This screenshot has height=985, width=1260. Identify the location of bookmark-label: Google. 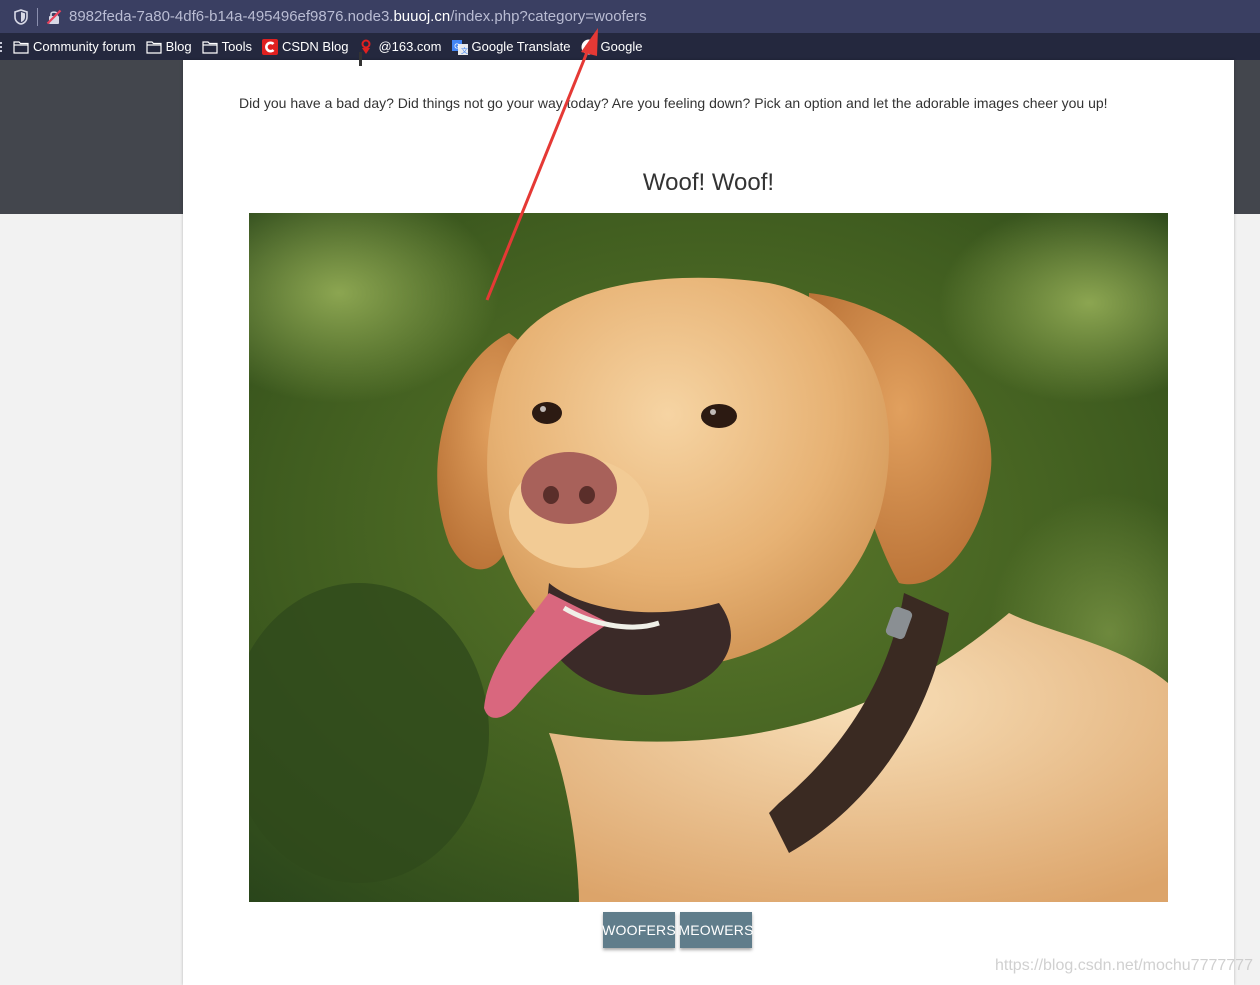
(621, 46).